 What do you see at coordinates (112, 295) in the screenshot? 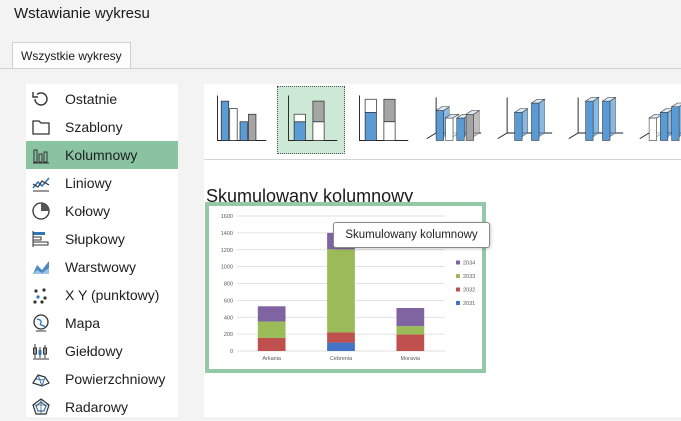
I see `chart-type-label: X Y (punktowy)` at bounding box center [112, 295].